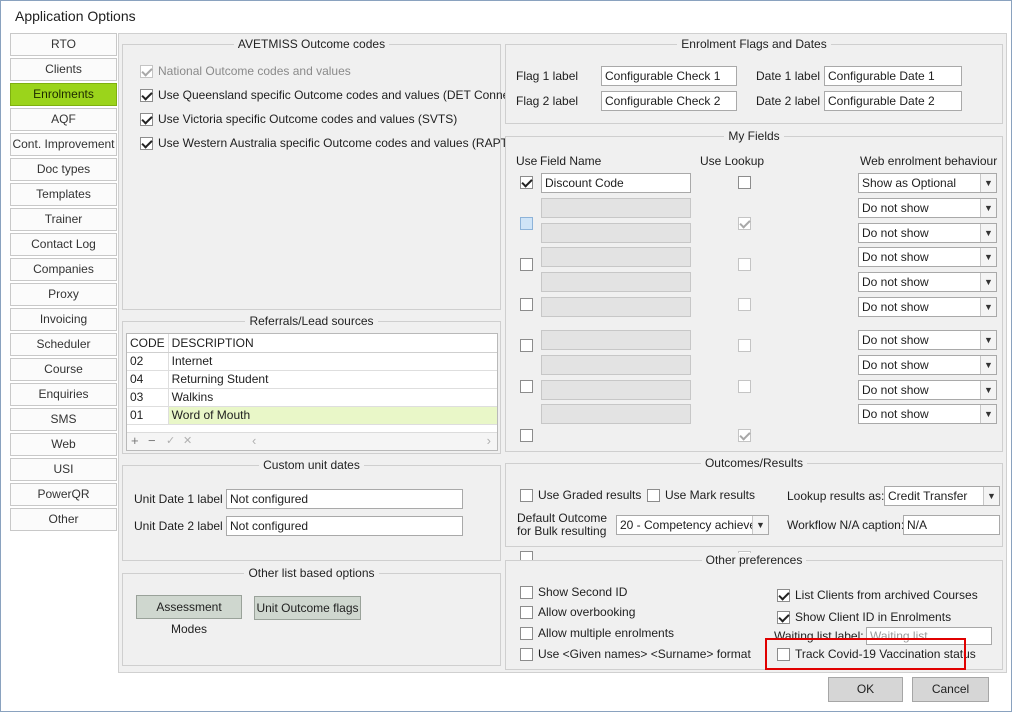 The image size is (1012, 712). Describe the element at coordinates (526, 592) in the screenshot. I see `show-second-id-checkbox` at that location.